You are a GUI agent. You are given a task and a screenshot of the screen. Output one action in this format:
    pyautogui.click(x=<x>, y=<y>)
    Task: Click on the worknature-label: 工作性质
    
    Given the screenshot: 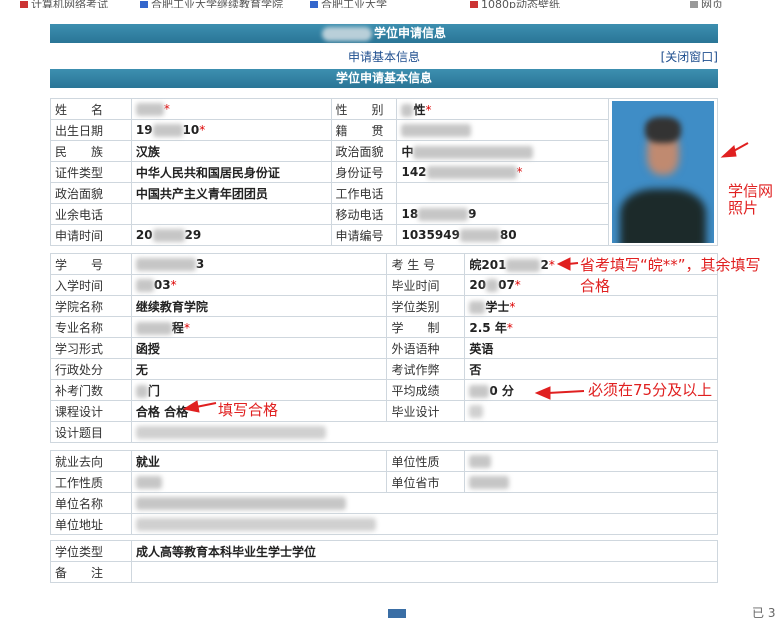 What is the action you would take?
    pyautogui.click(x=91, y=482)
    